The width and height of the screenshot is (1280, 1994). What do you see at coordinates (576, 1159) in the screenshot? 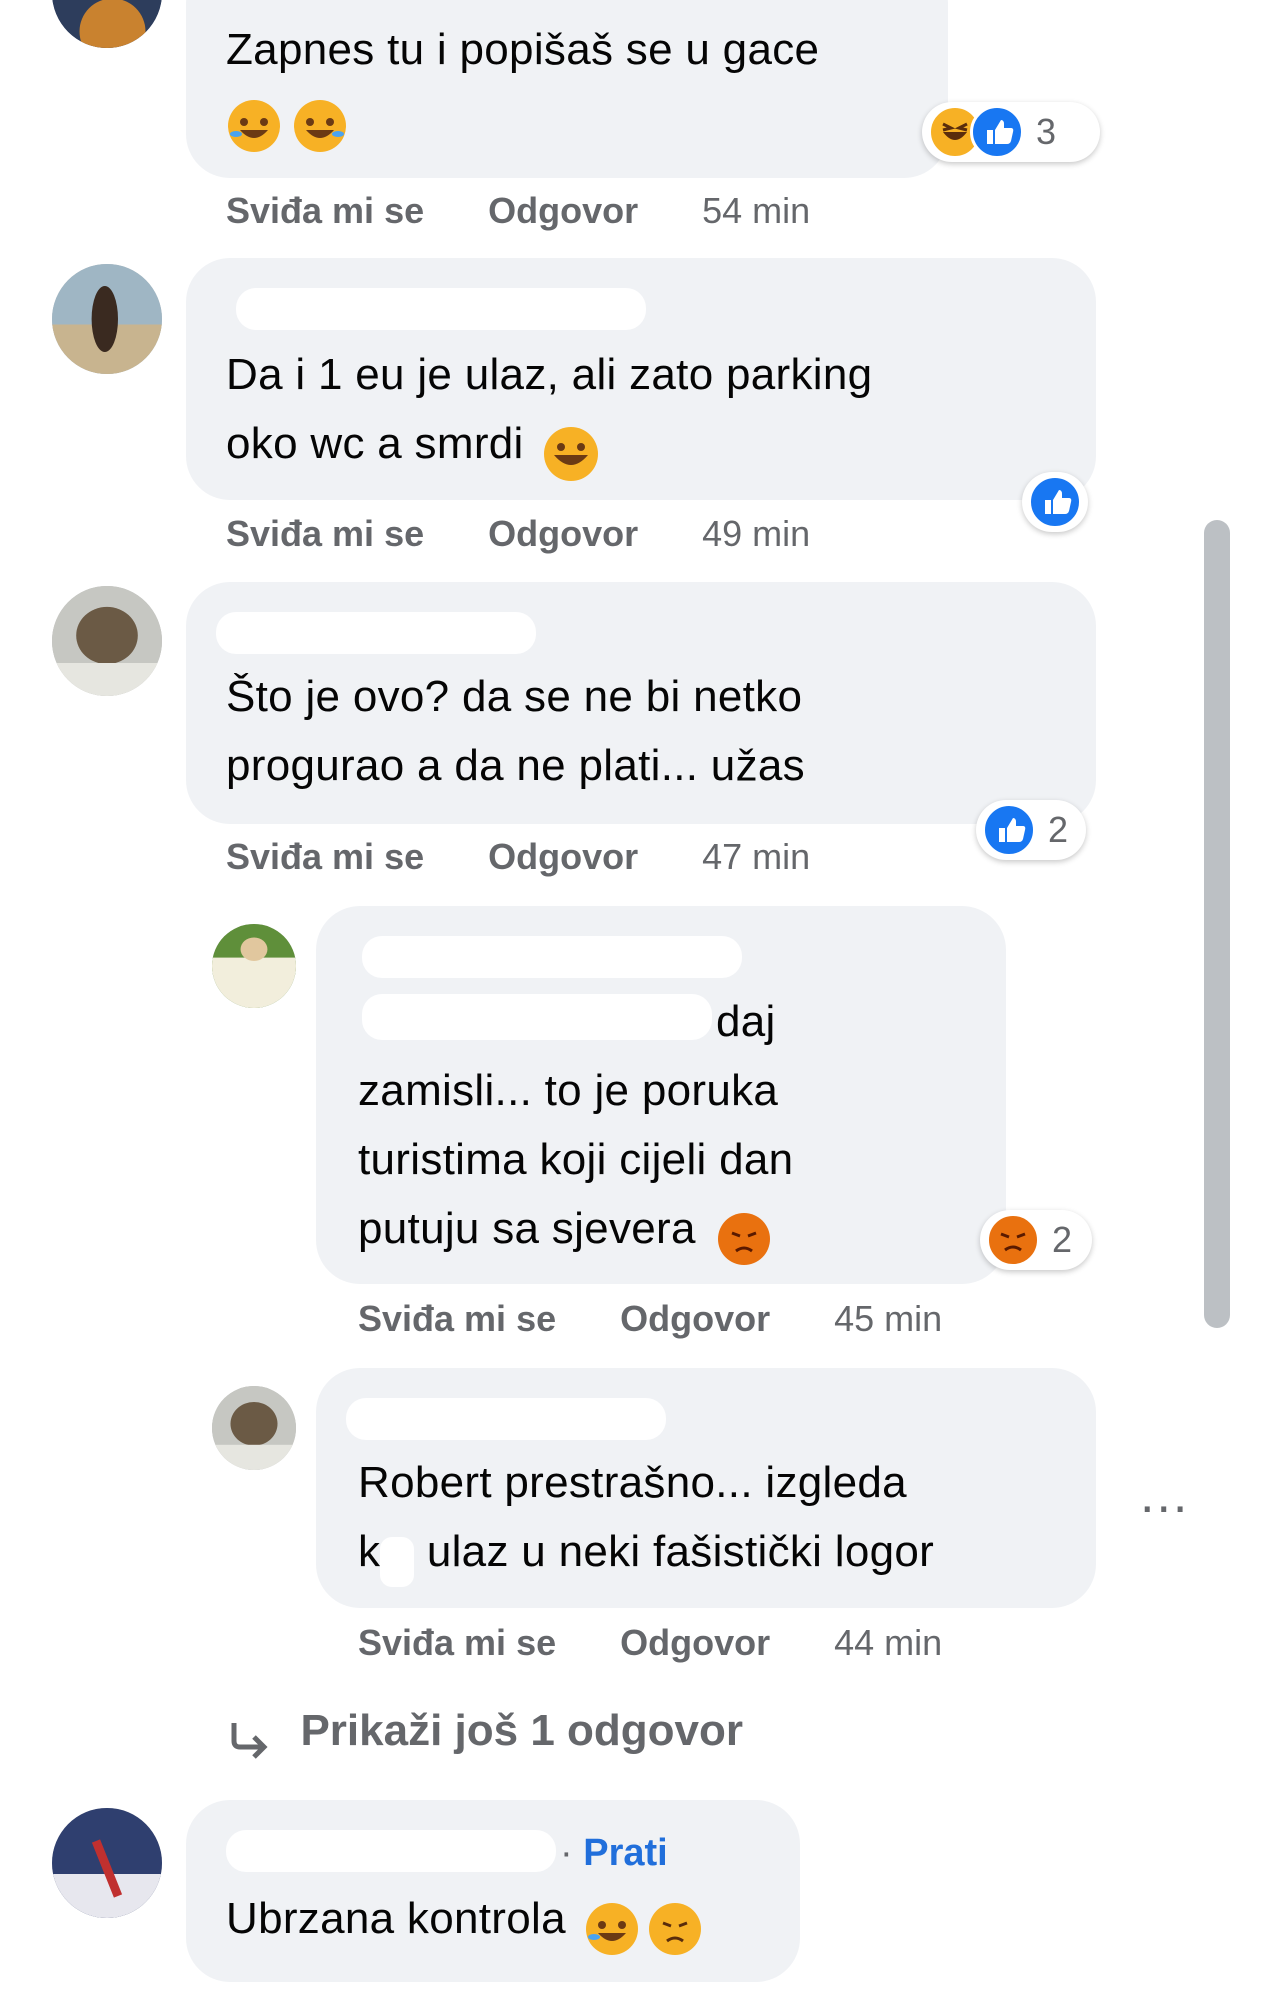
I see `comment-text-line: turistima koji cijeli dan` at bounding box center [576, 1159].